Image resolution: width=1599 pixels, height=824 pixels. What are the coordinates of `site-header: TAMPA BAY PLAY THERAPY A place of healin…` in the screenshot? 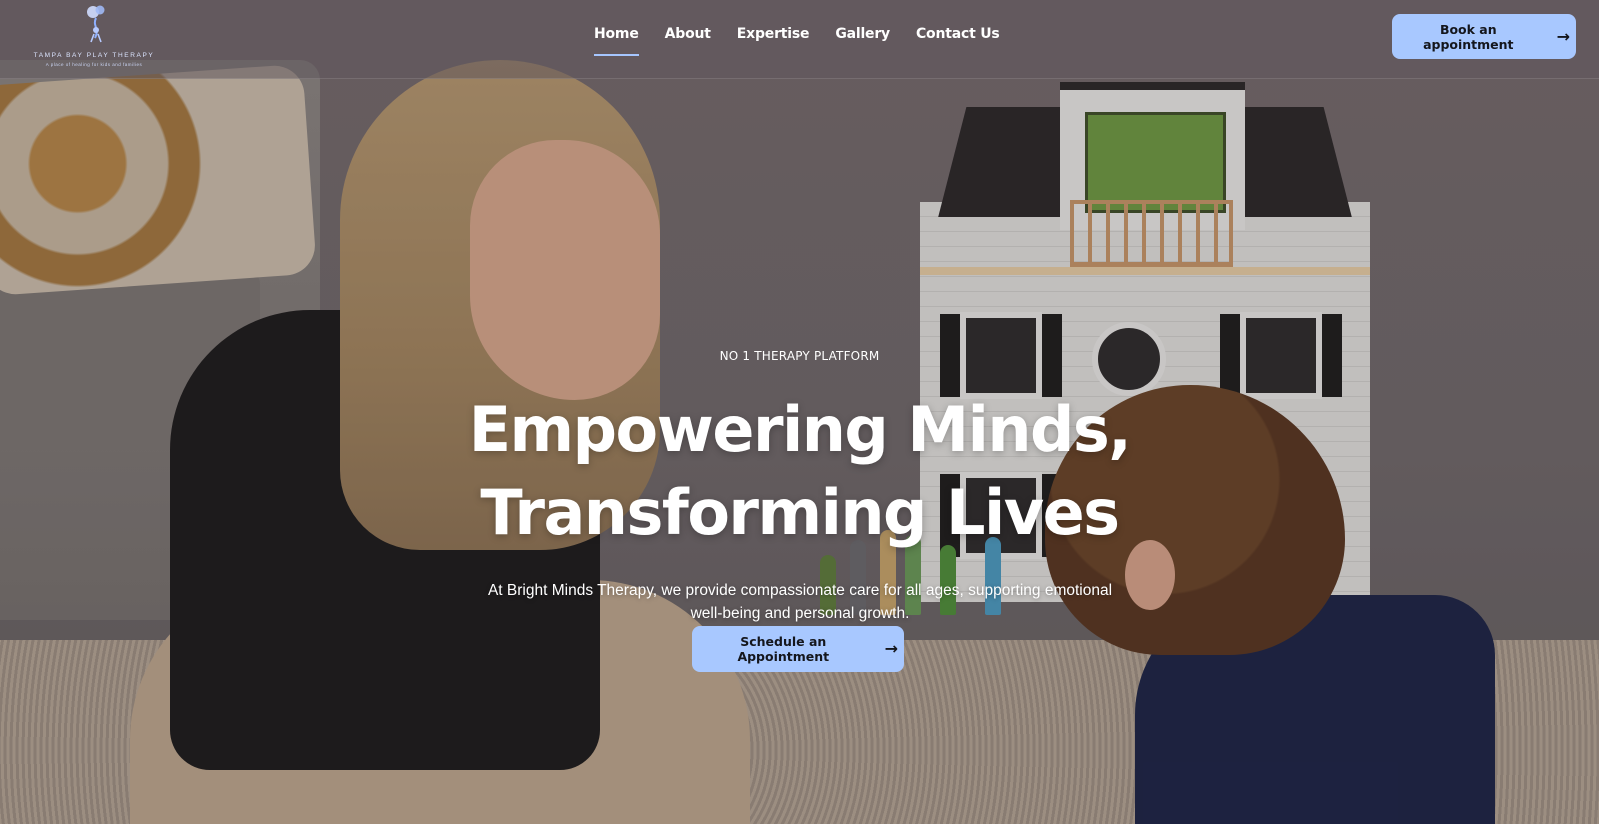 It's located at (799, 39).